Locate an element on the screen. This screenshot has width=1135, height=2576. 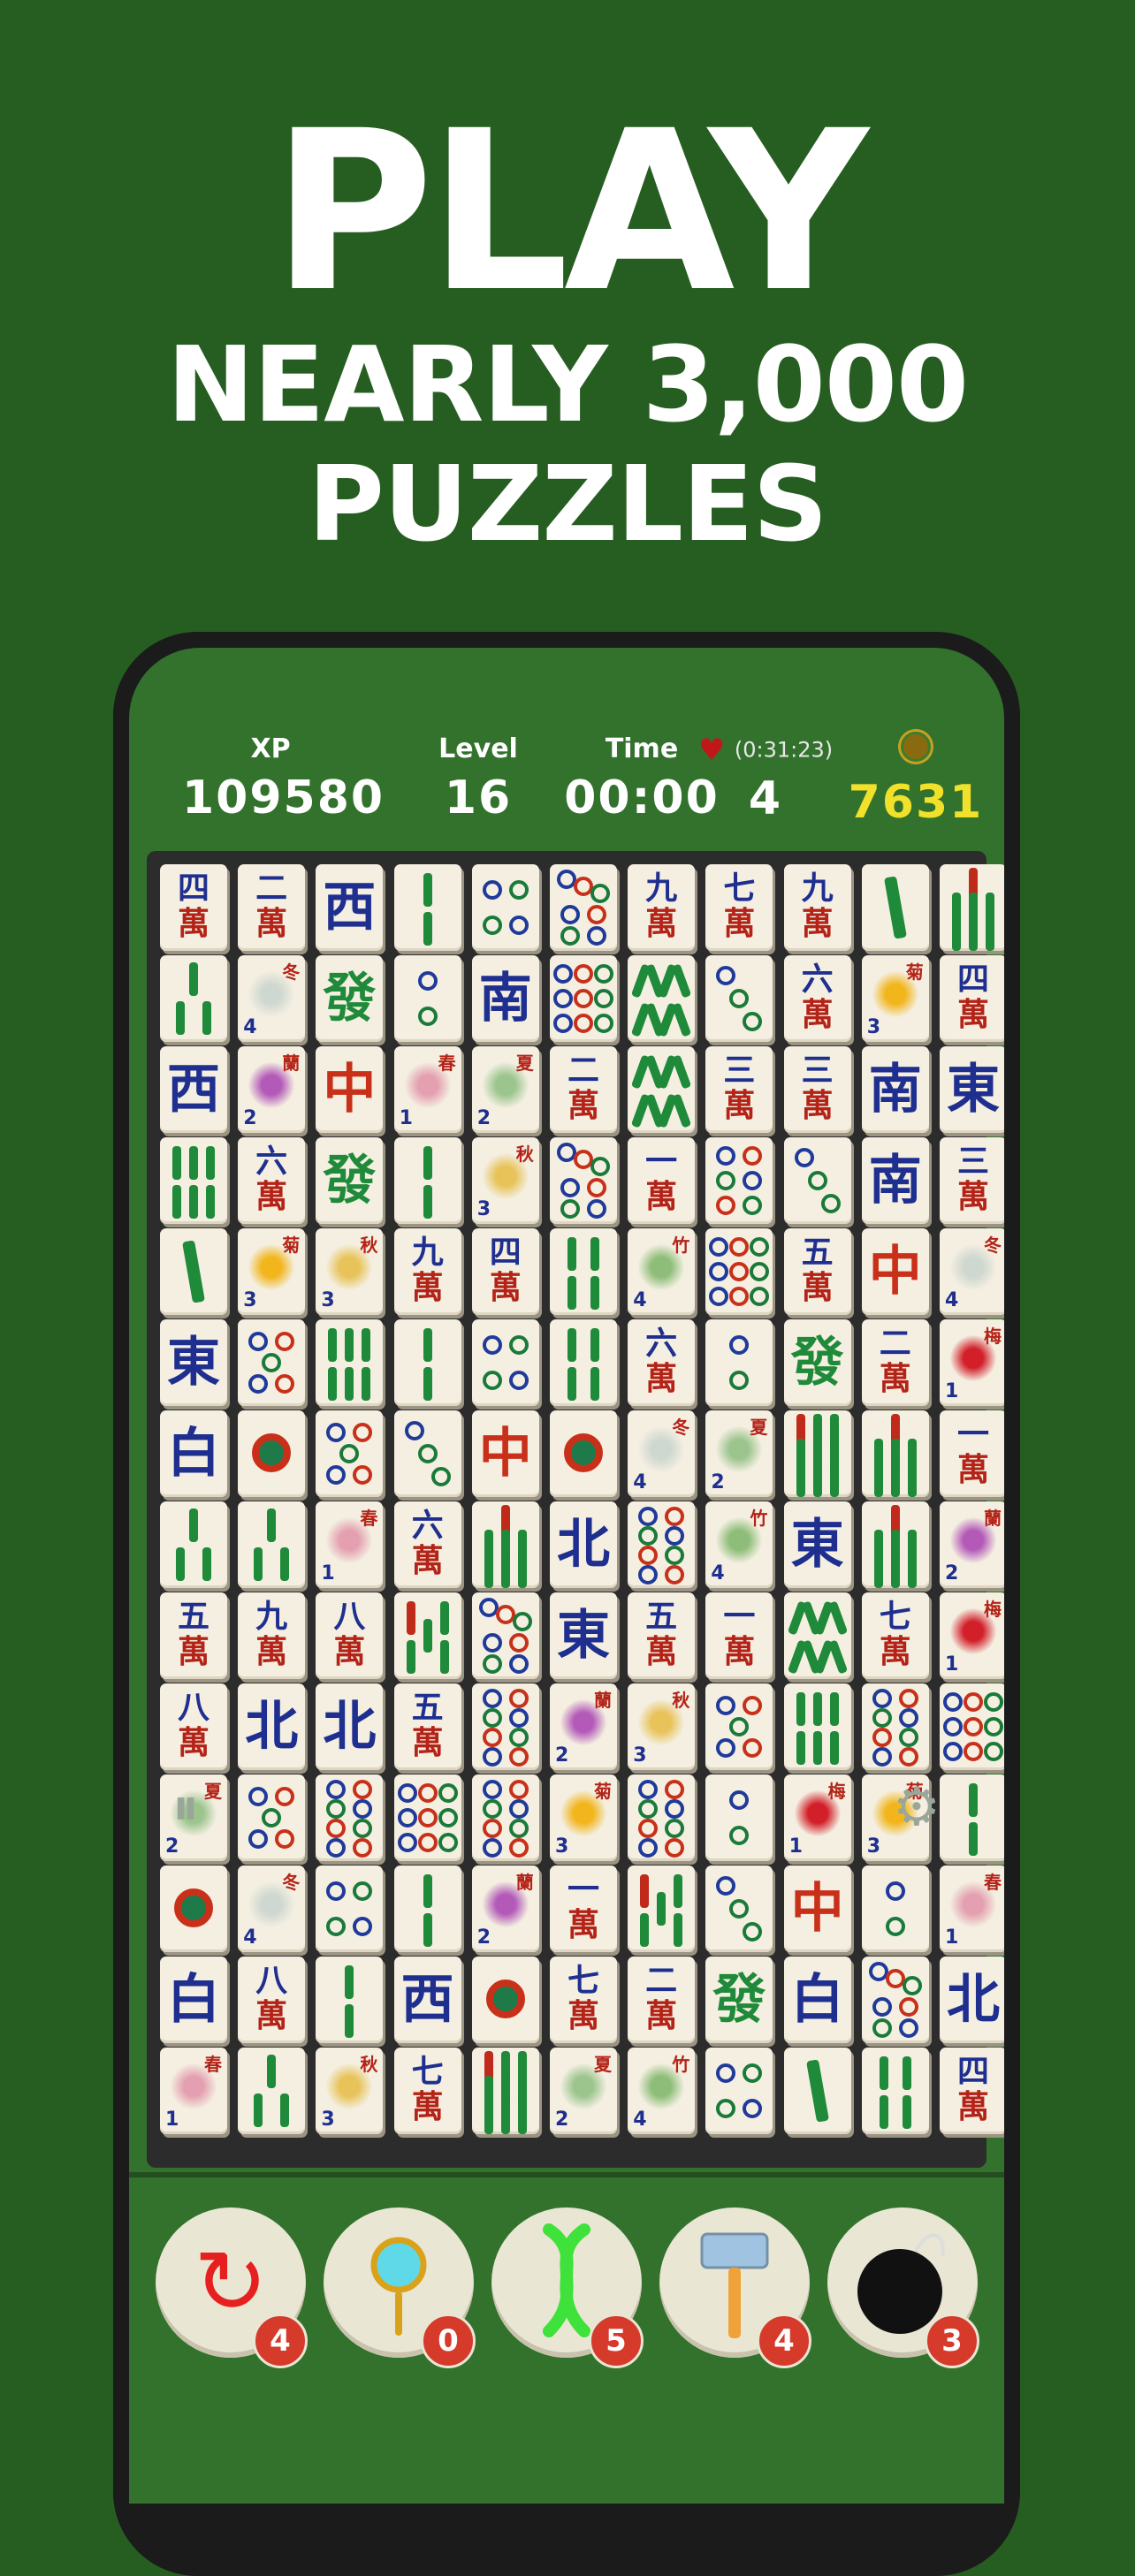
mahjong-tile: 中 is located at coordinates (505, 1453).